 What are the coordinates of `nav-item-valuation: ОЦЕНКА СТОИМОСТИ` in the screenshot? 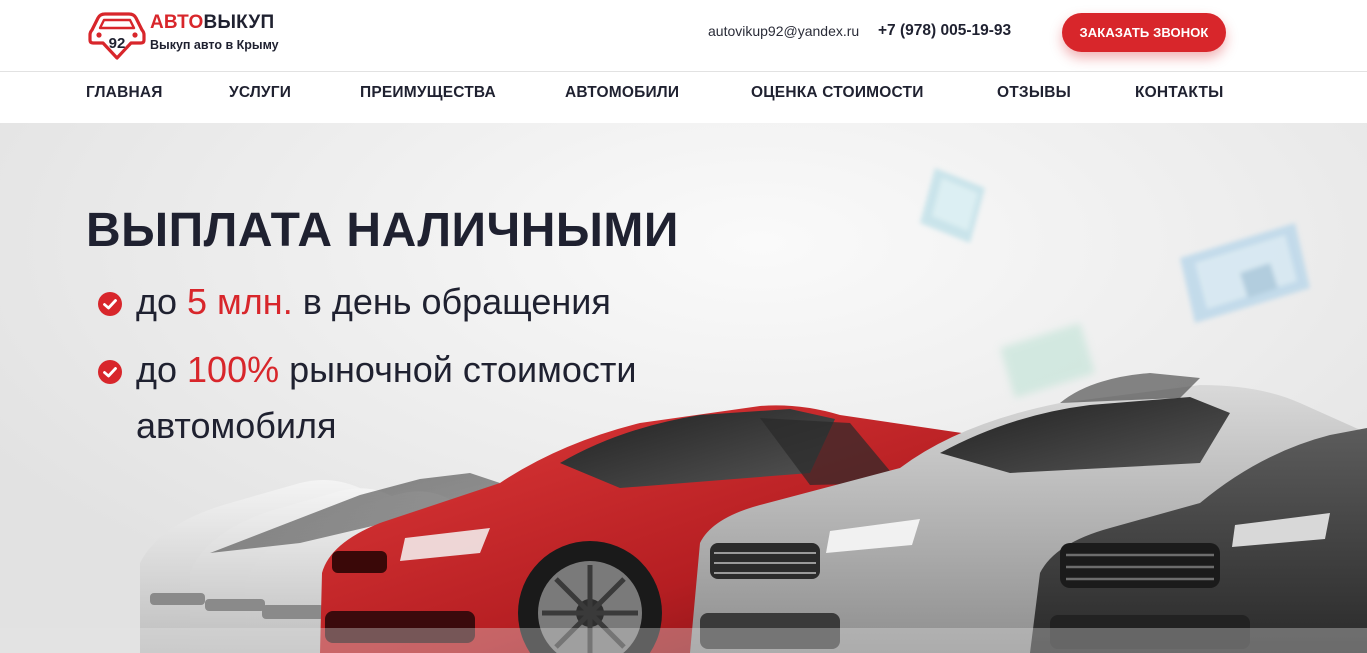 It's located at (837, 93).